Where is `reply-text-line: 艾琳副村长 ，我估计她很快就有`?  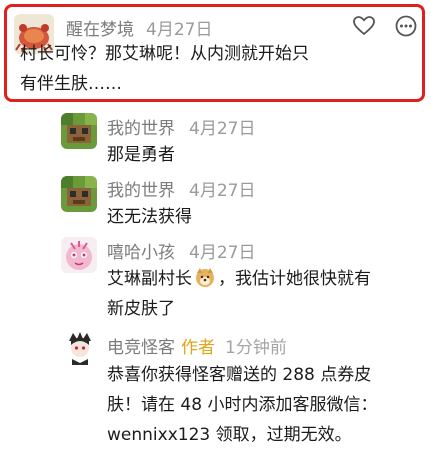
reply-text-line: 艾琳副村长 ，我估计她很快就有 is located at coordinates (239, 279).